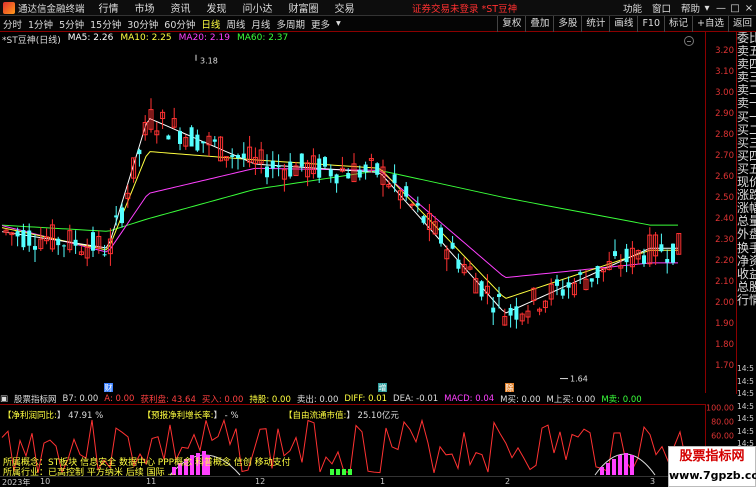  Describe the element at coordinates (109, 7) in the screenshot. I see `menu-quotes: 行情` at that location.